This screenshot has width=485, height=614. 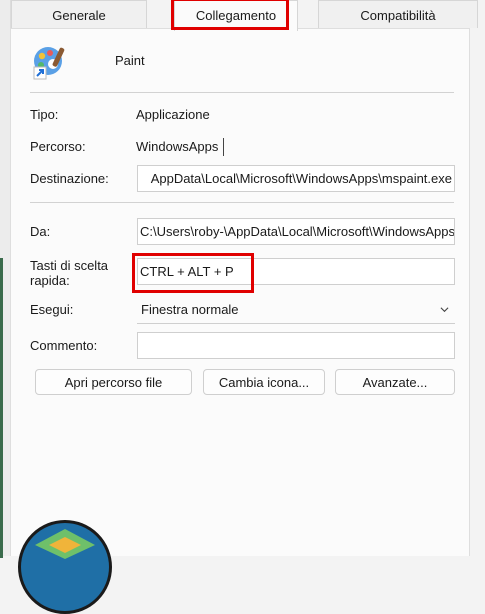 I want to click on button-label: Apri percorso file, so click(x=113, y=382).